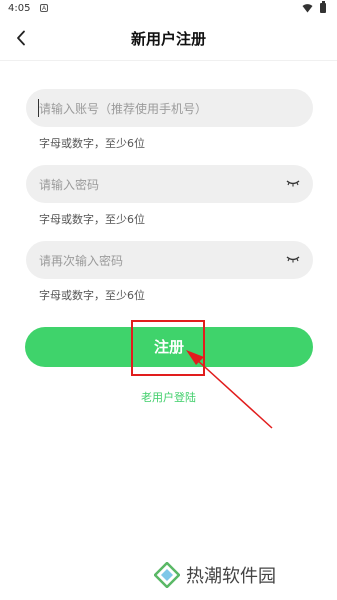  Describe the element at coordinates (169, 260) in the screenshot. I see `confirm-password-input: 请再次输入密码` at that location.